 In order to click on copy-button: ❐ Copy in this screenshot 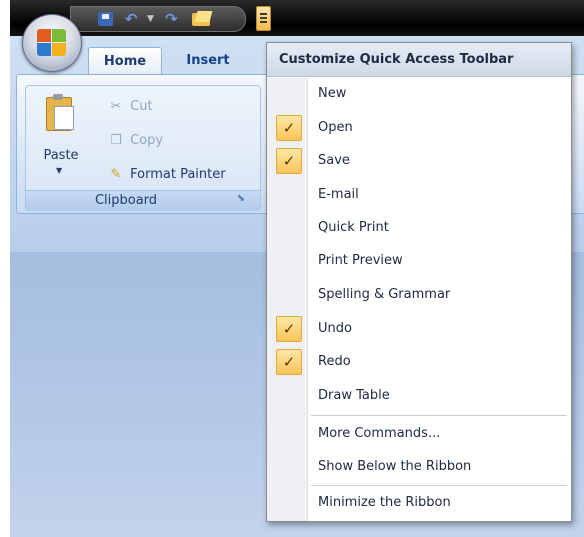, I will do `click(134, 141)`.